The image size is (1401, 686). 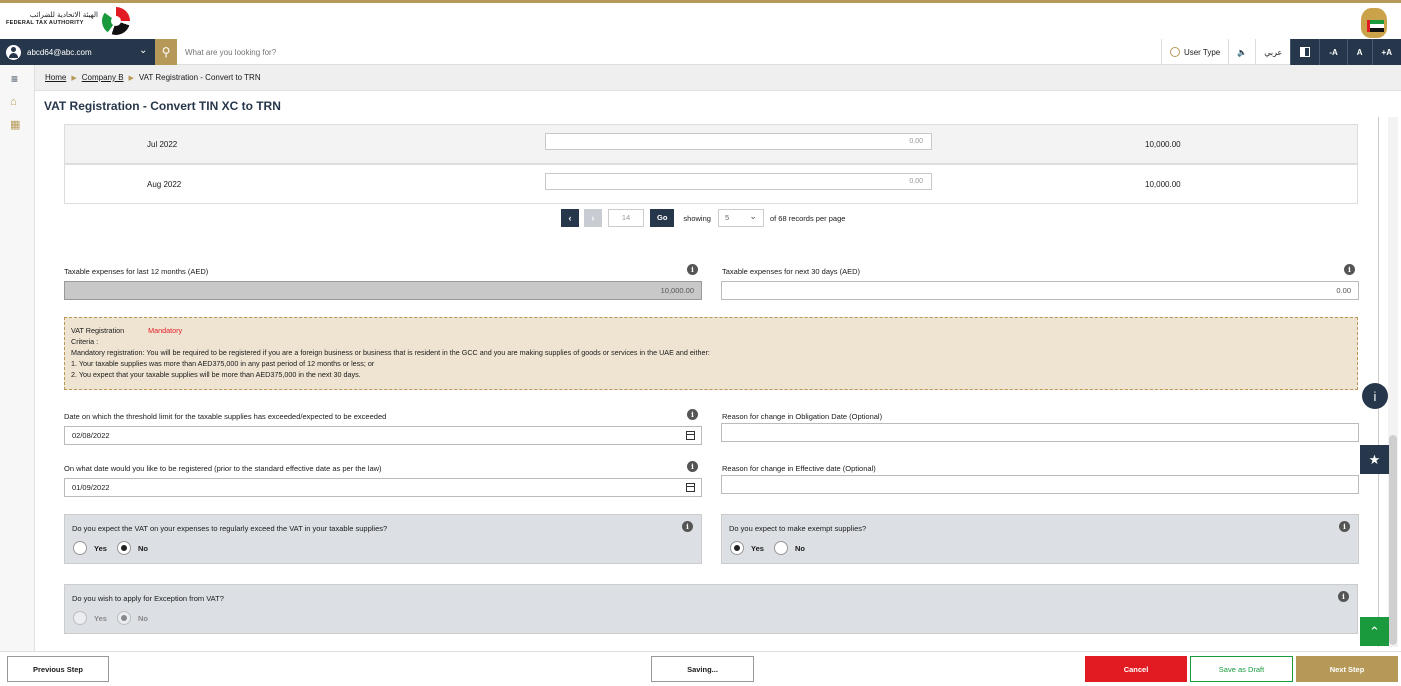 I want to click on contrast-button, so click(x=1305, y=52).